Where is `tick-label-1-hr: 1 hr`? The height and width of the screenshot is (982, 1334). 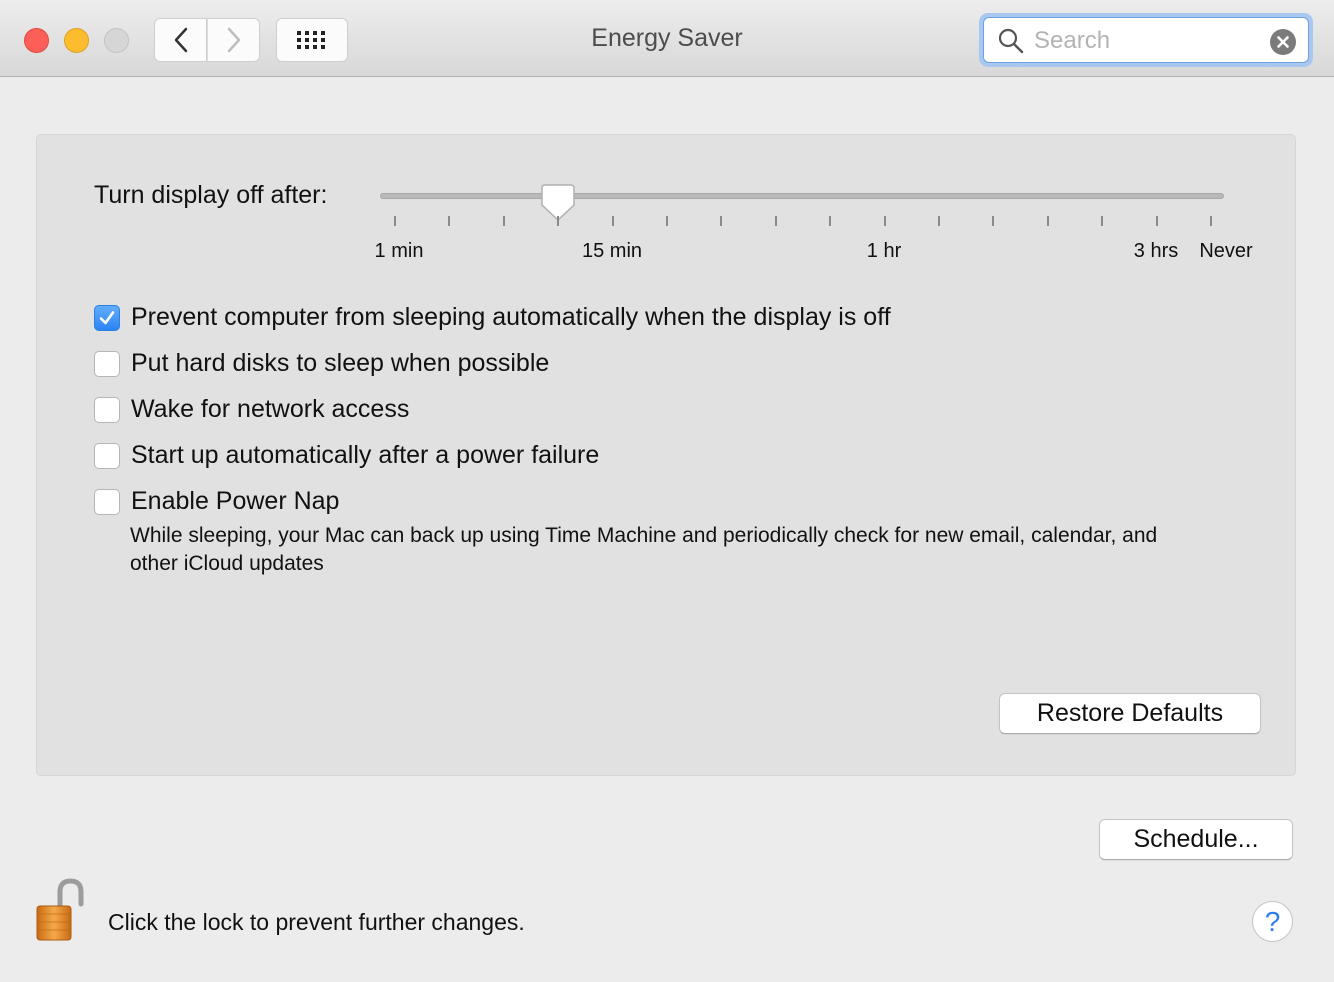
tick-label-1-hr: 1 hr is located at coordinates (884, 251).